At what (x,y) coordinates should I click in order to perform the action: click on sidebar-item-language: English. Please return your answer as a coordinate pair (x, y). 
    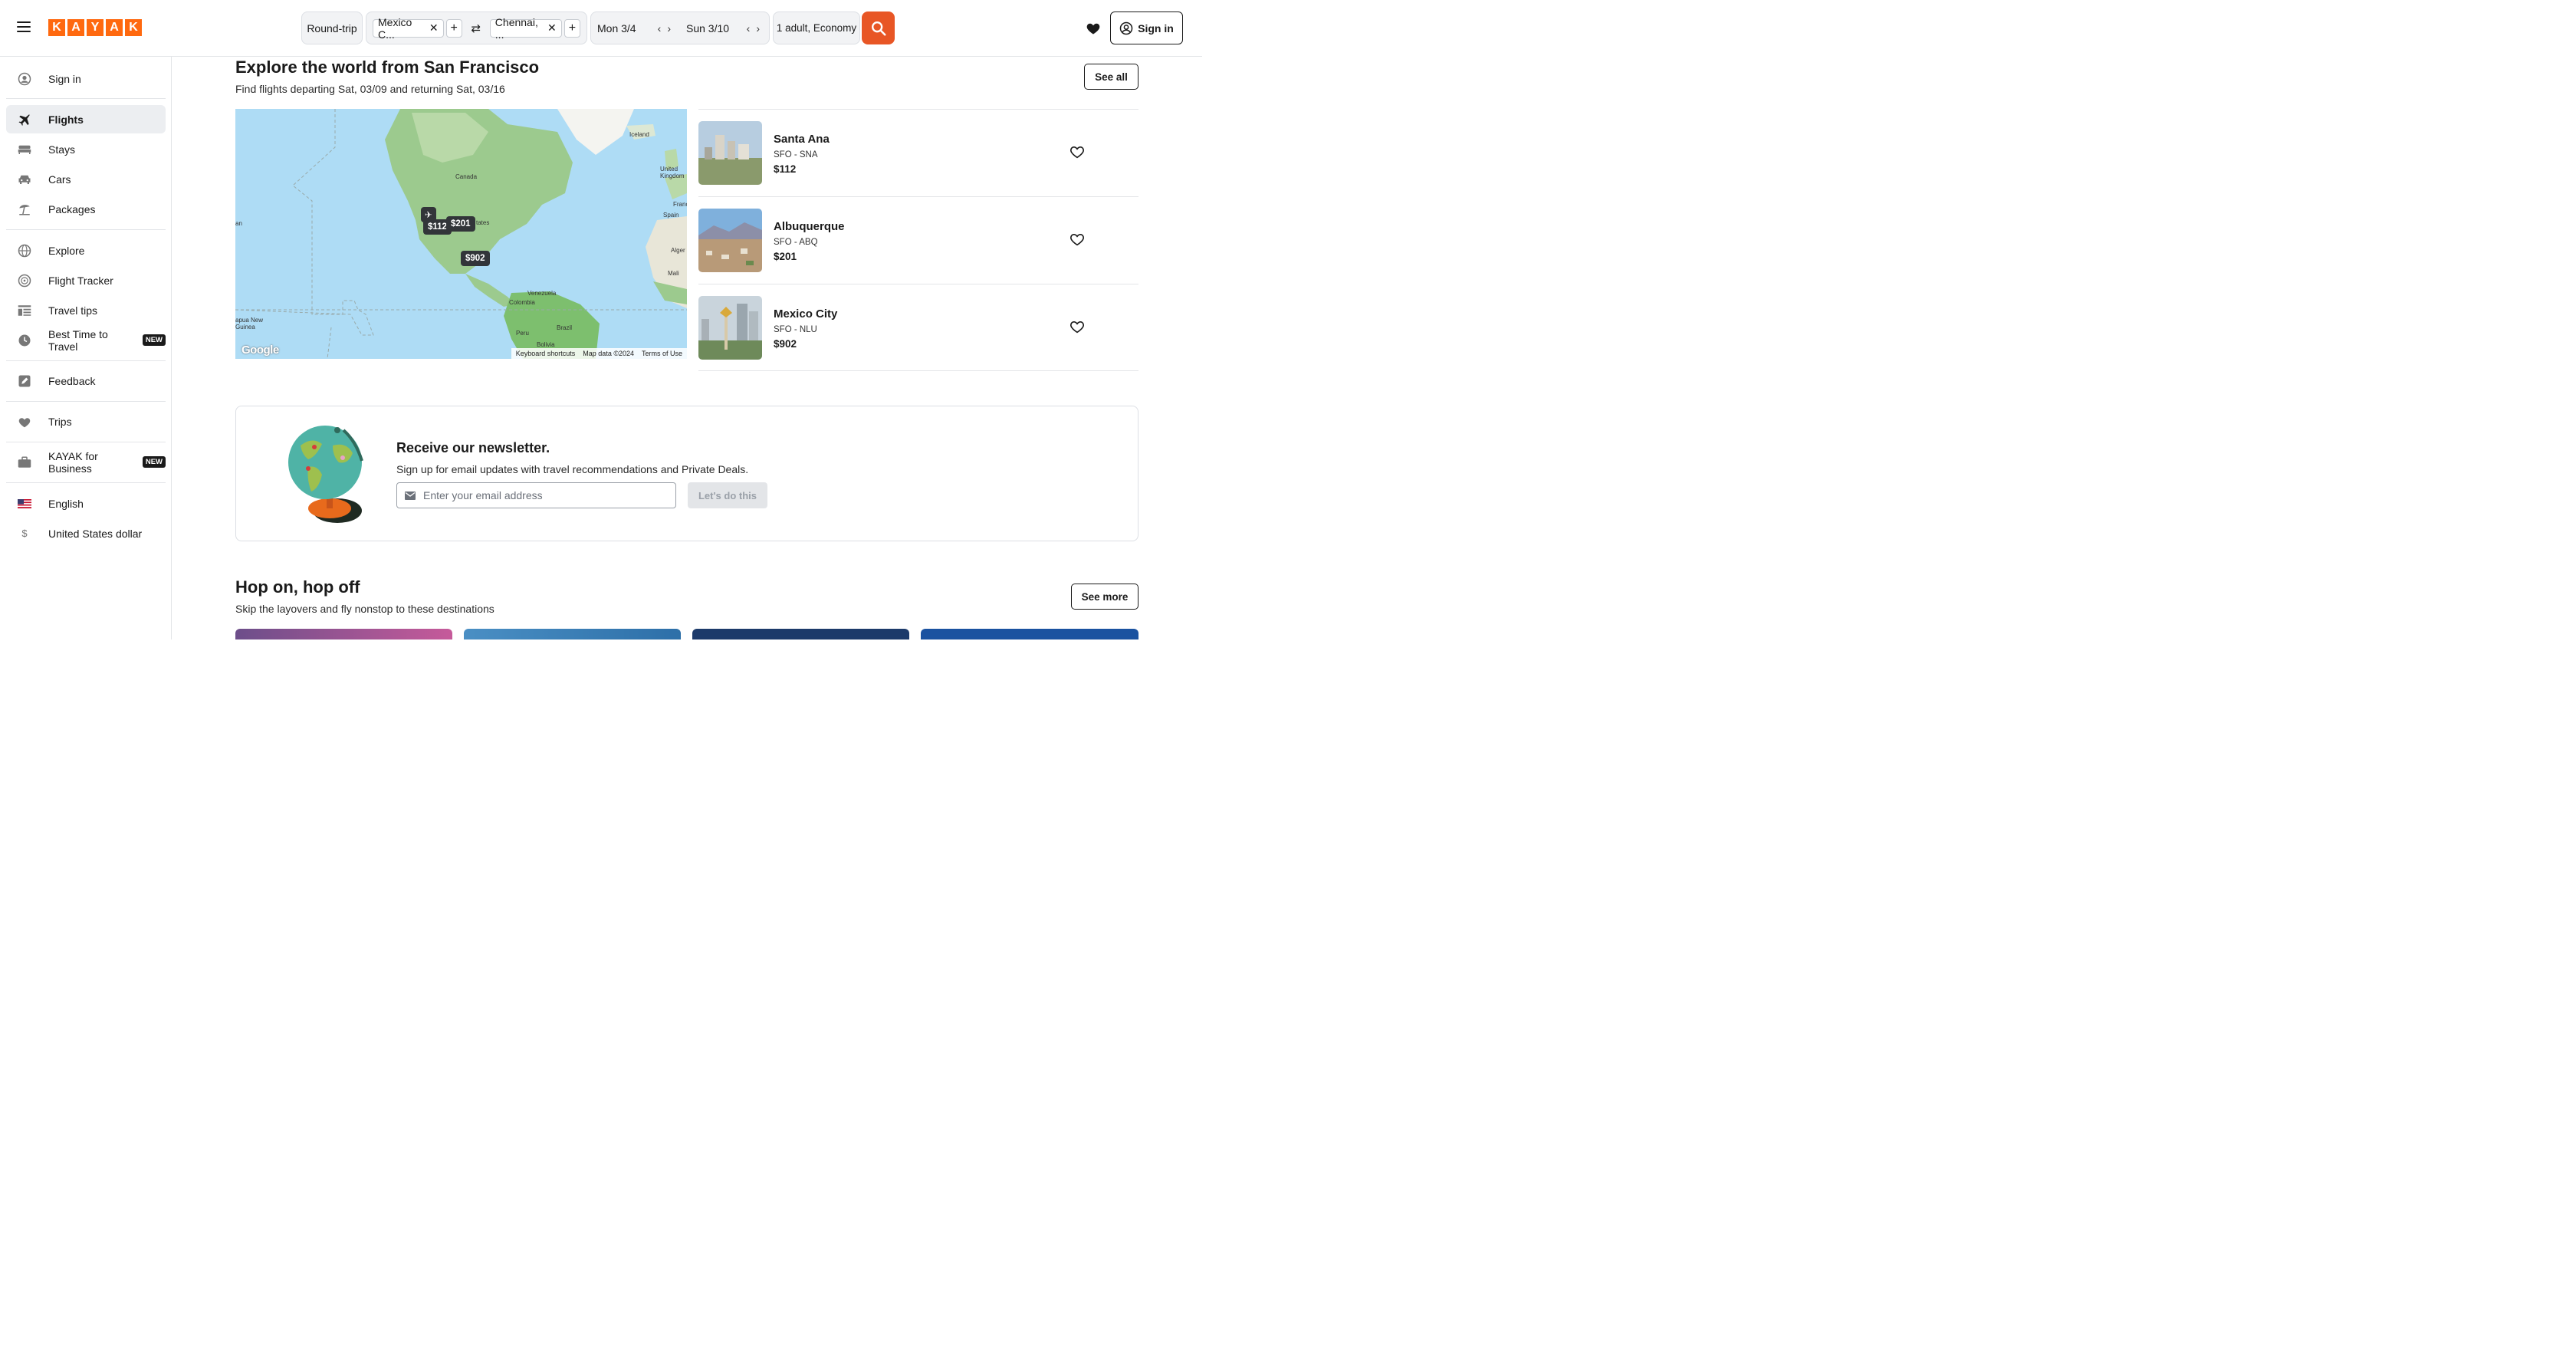
    Looking at the image, I should click on (86, 504).